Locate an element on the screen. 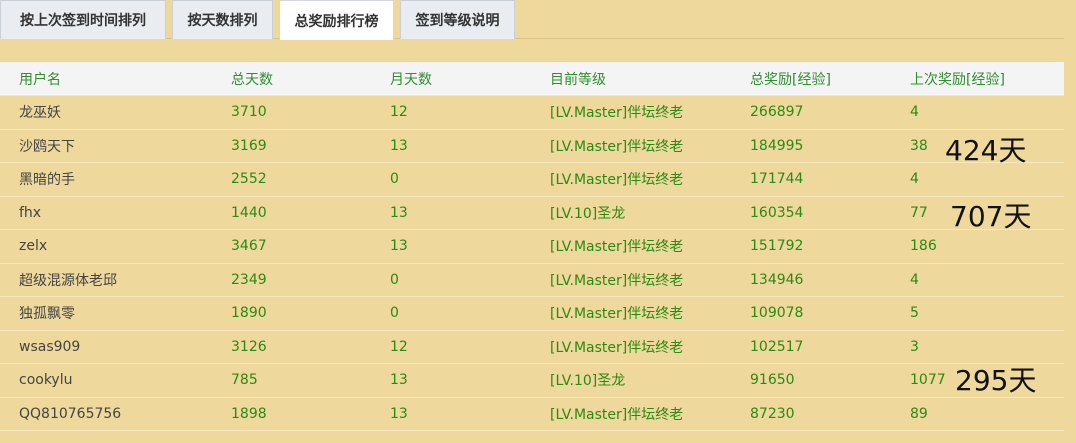 This screenshot has width=1076, height=443. cell-username: 独孤飘零 is located at coordinates (47, 313).